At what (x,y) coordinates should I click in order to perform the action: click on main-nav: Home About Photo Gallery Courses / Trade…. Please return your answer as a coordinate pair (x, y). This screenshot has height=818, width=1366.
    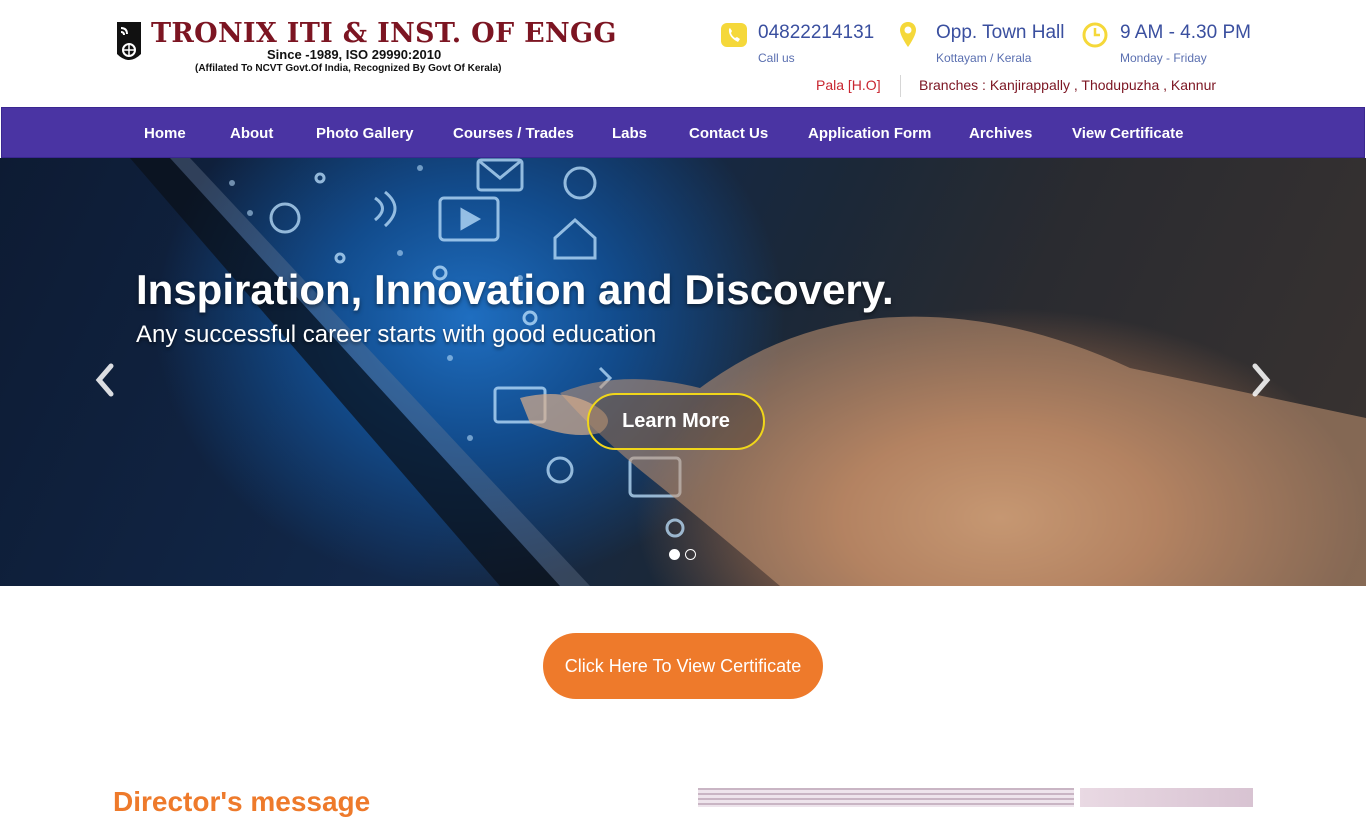
    Looking at the image, I should click on (683, 132).